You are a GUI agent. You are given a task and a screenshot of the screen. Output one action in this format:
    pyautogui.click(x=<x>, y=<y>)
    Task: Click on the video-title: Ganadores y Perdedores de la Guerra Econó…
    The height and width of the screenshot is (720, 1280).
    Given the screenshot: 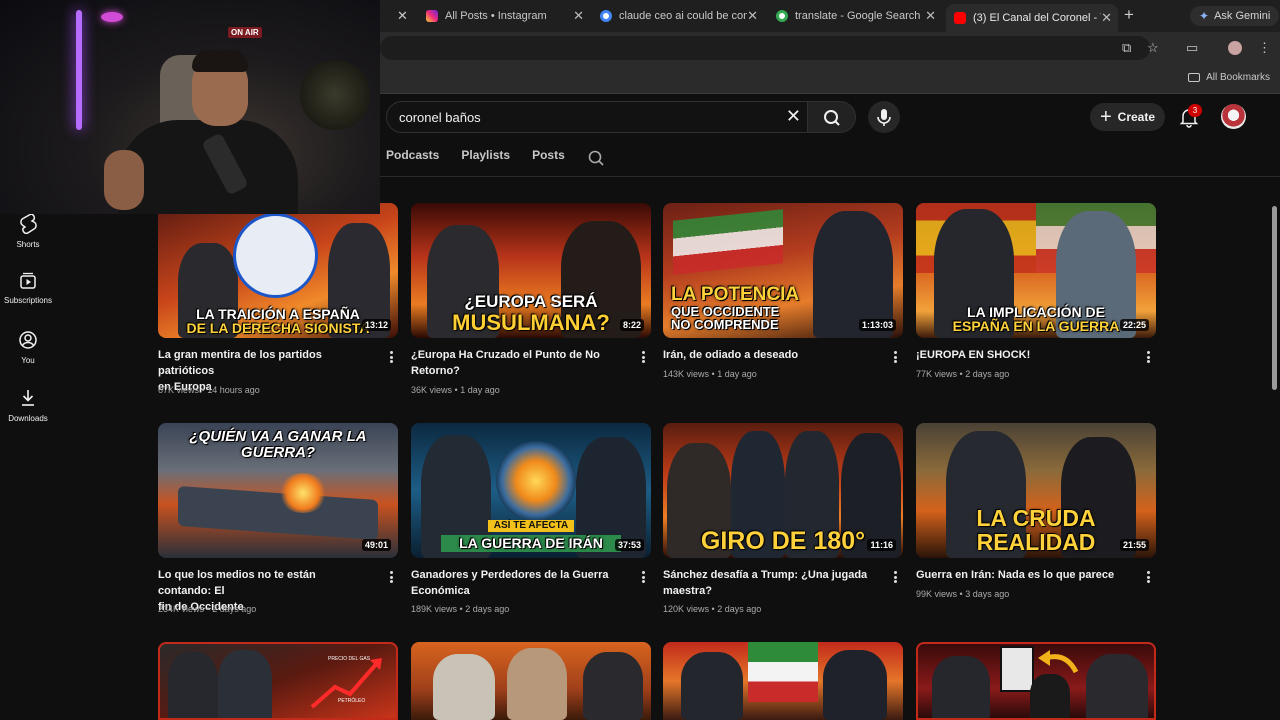 What is the action you would take?
    pyautogui.click(x=517, y=583)
    